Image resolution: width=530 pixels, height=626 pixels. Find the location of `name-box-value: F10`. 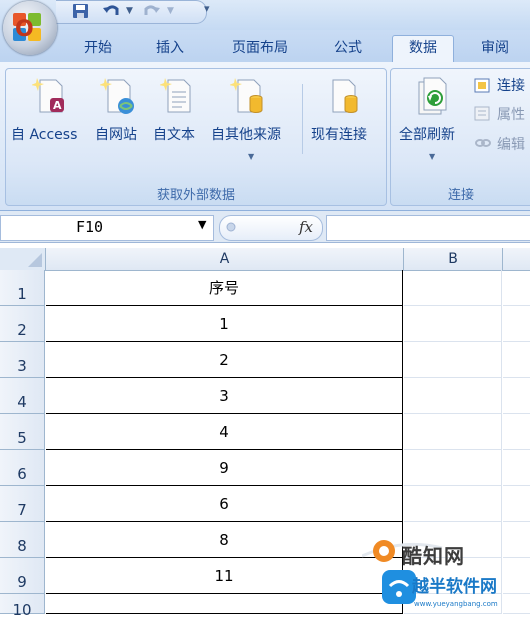

name-box-value: F10 is located at coordinates (90, 227).